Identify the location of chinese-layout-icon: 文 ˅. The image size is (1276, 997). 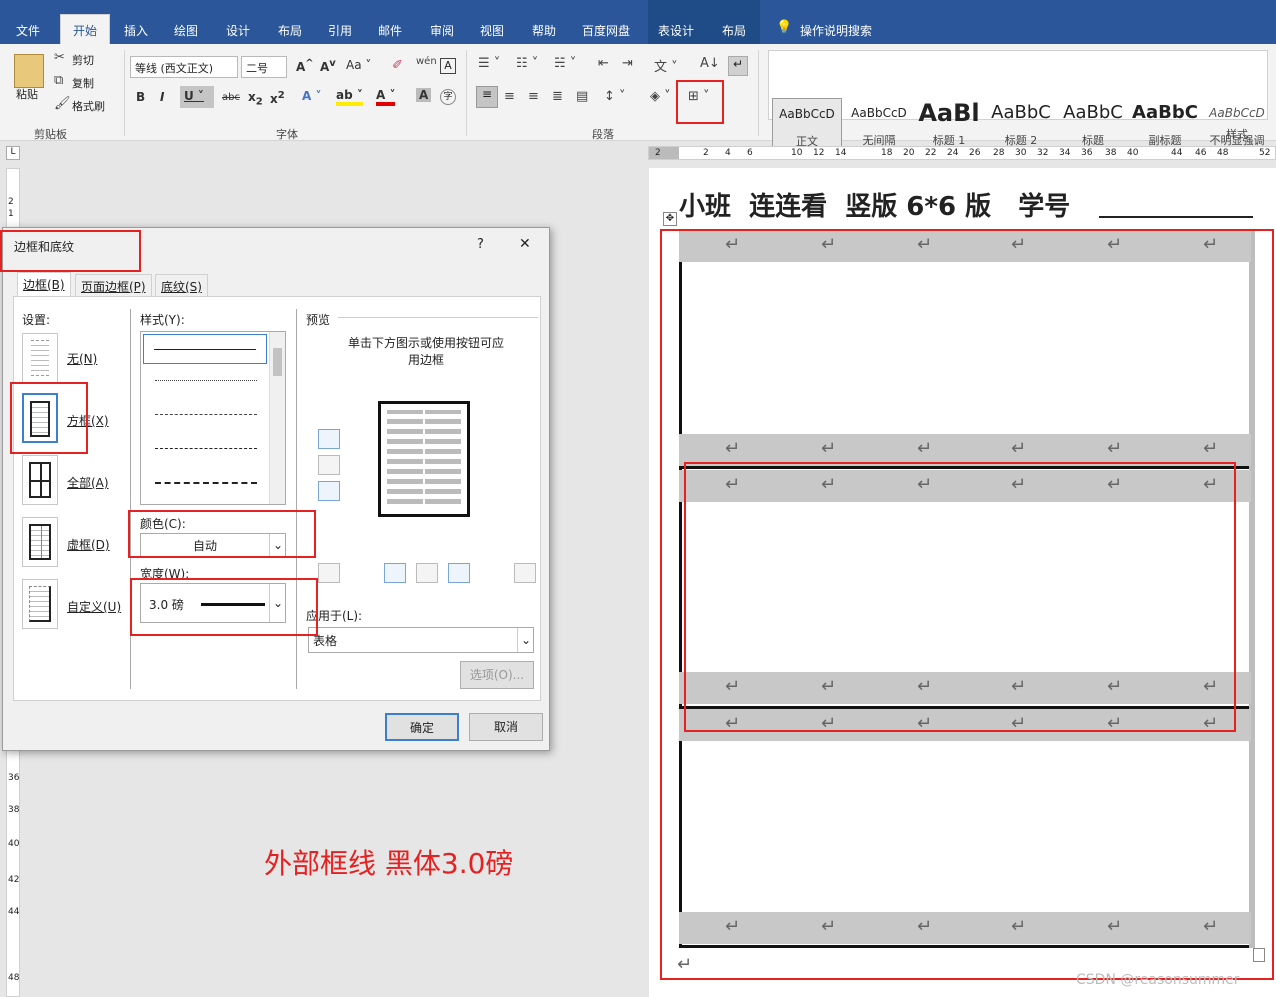
(666, 65).